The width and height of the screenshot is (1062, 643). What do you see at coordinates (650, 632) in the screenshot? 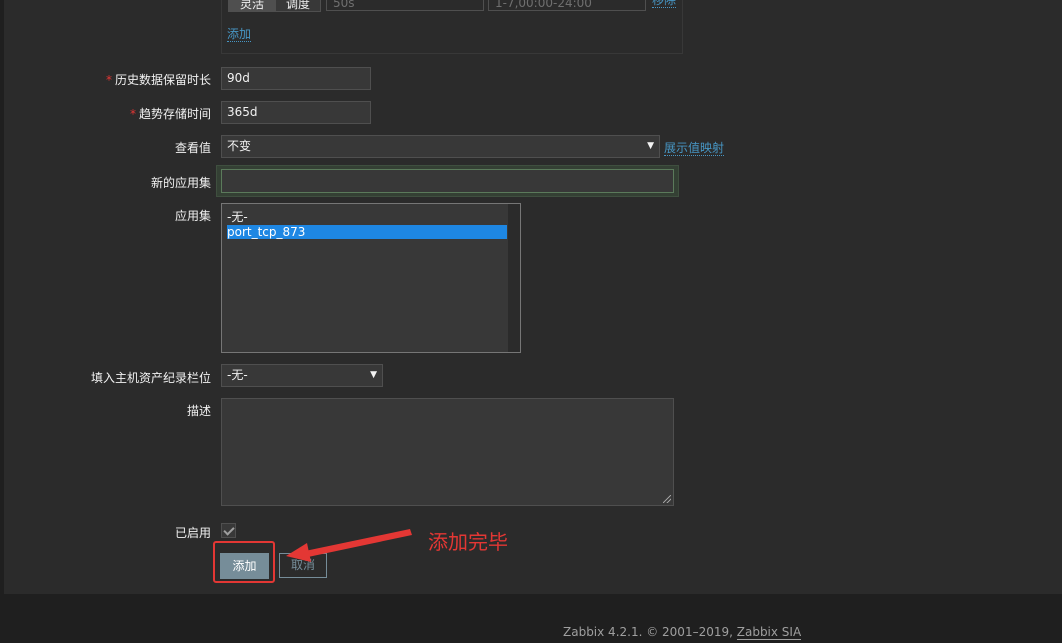
I see `footer-copyright: Zabbix 4.2.1. © 2001–2019,` at bounding box center [650, 632].